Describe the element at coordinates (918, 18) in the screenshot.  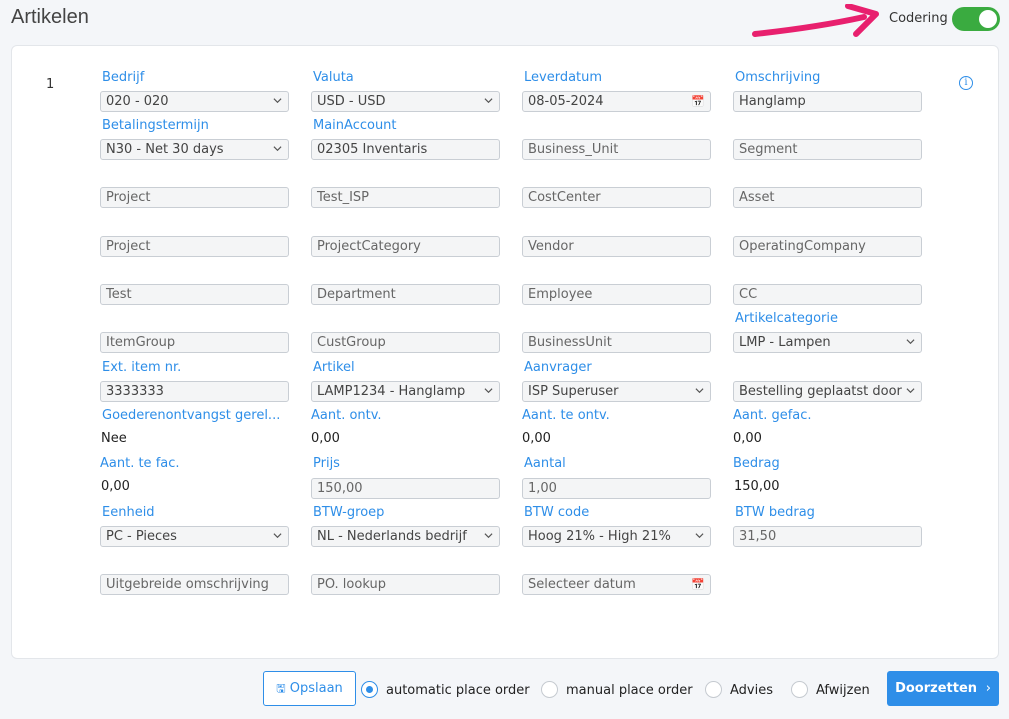
I see `coding-label: Codering` at that location.